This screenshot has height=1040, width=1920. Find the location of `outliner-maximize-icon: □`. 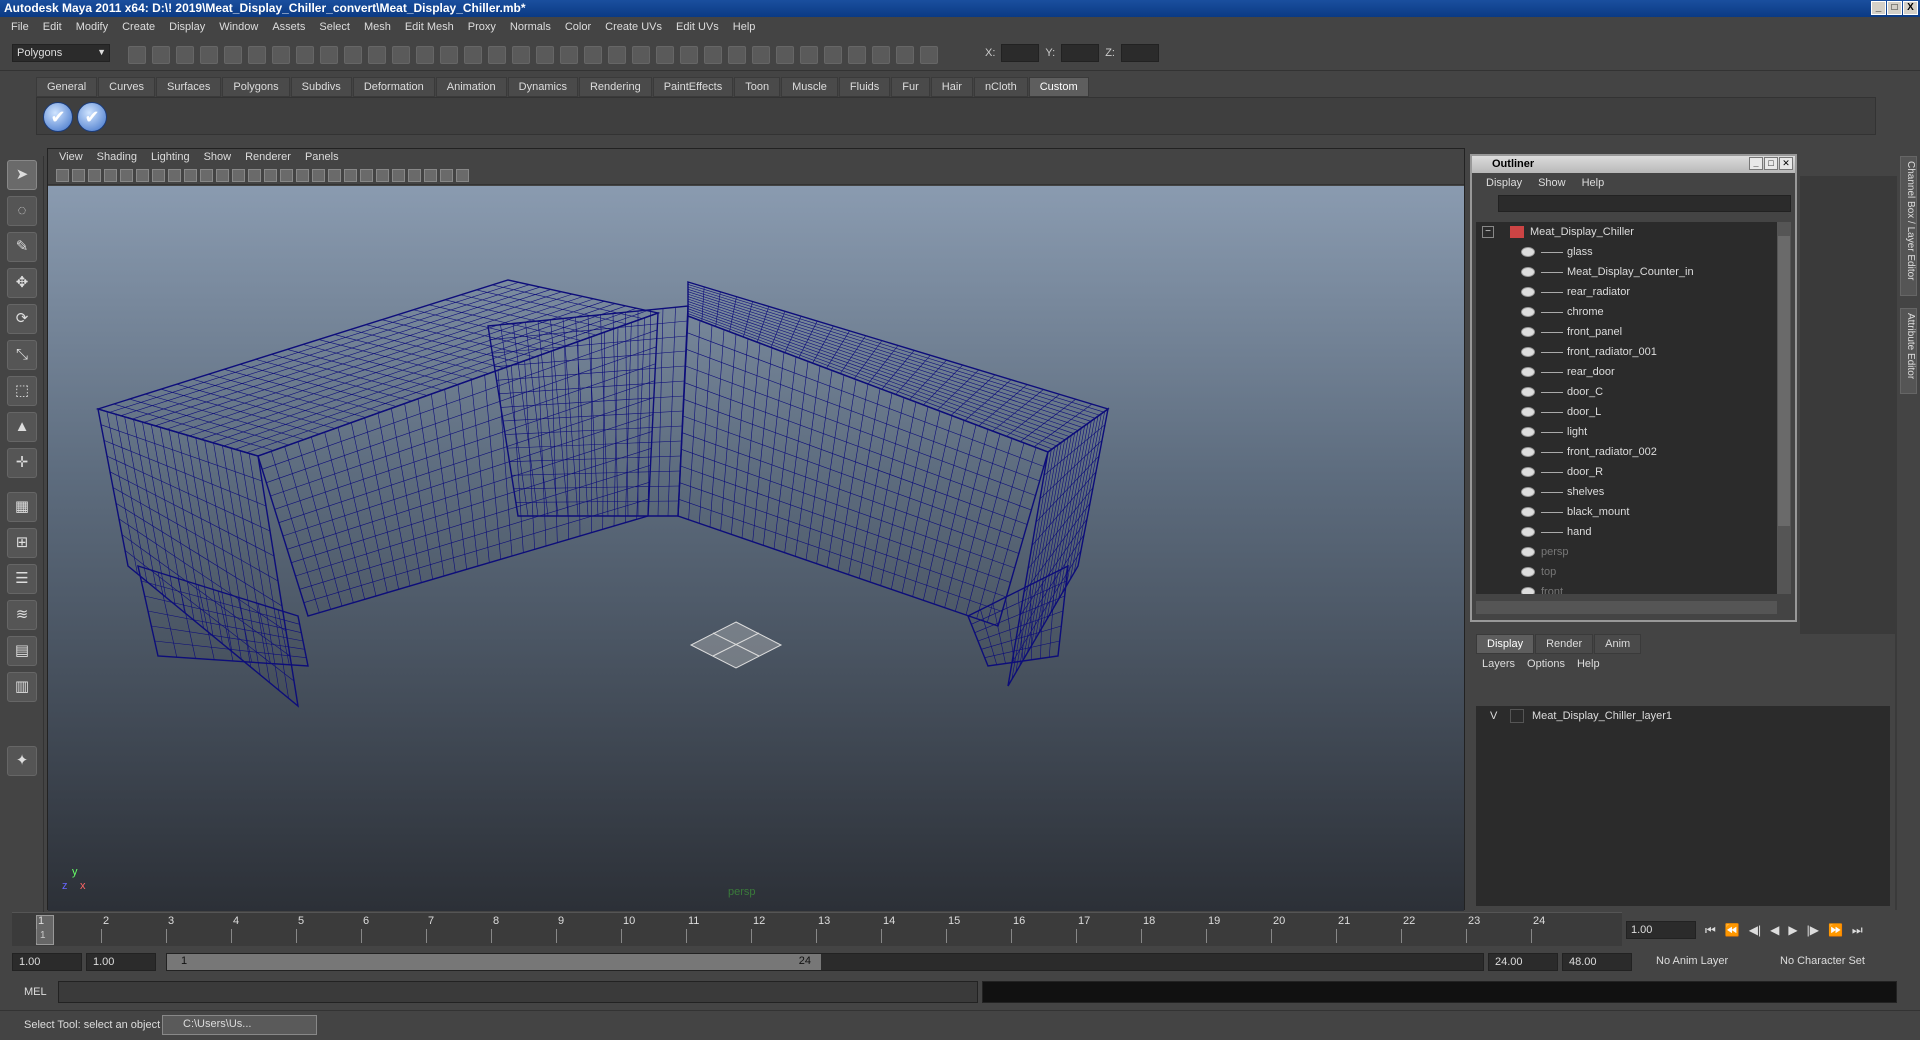

outliner-maximize-icon: □ is located at coordinates (1771, 163).